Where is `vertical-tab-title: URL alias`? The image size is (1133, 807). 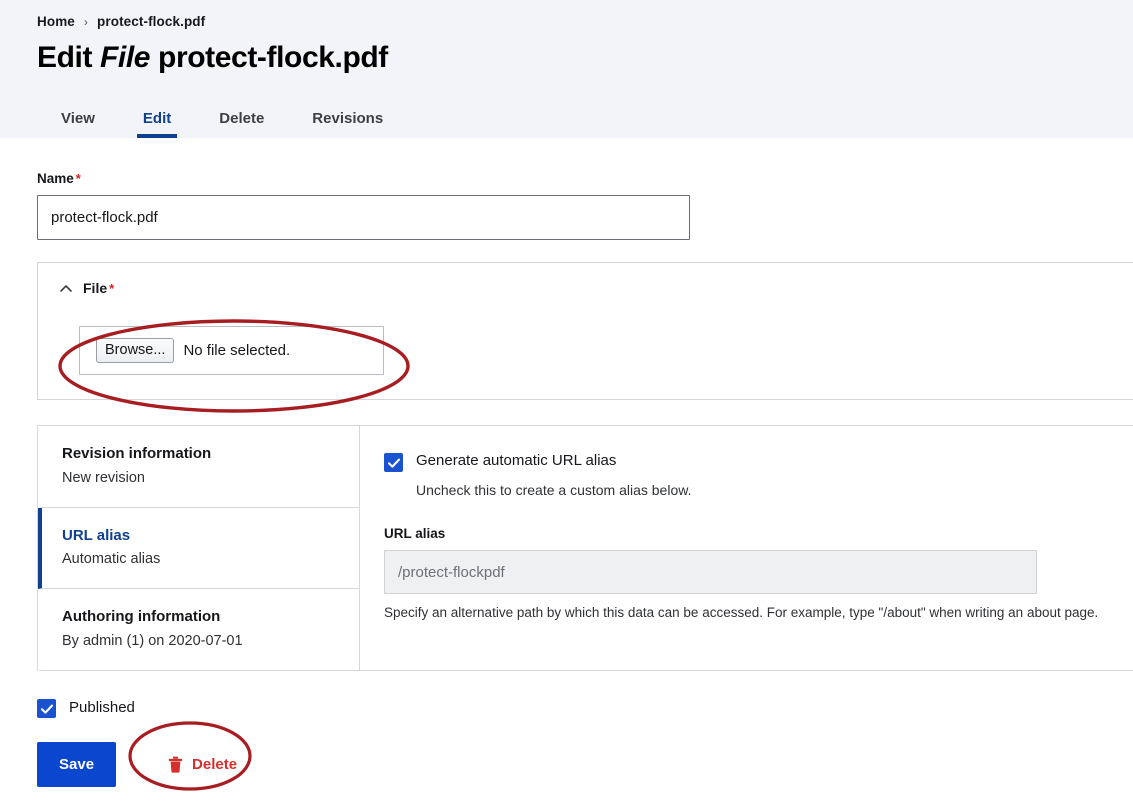
vertical-tab-title: URL alias is located at coordinates (96, 535).